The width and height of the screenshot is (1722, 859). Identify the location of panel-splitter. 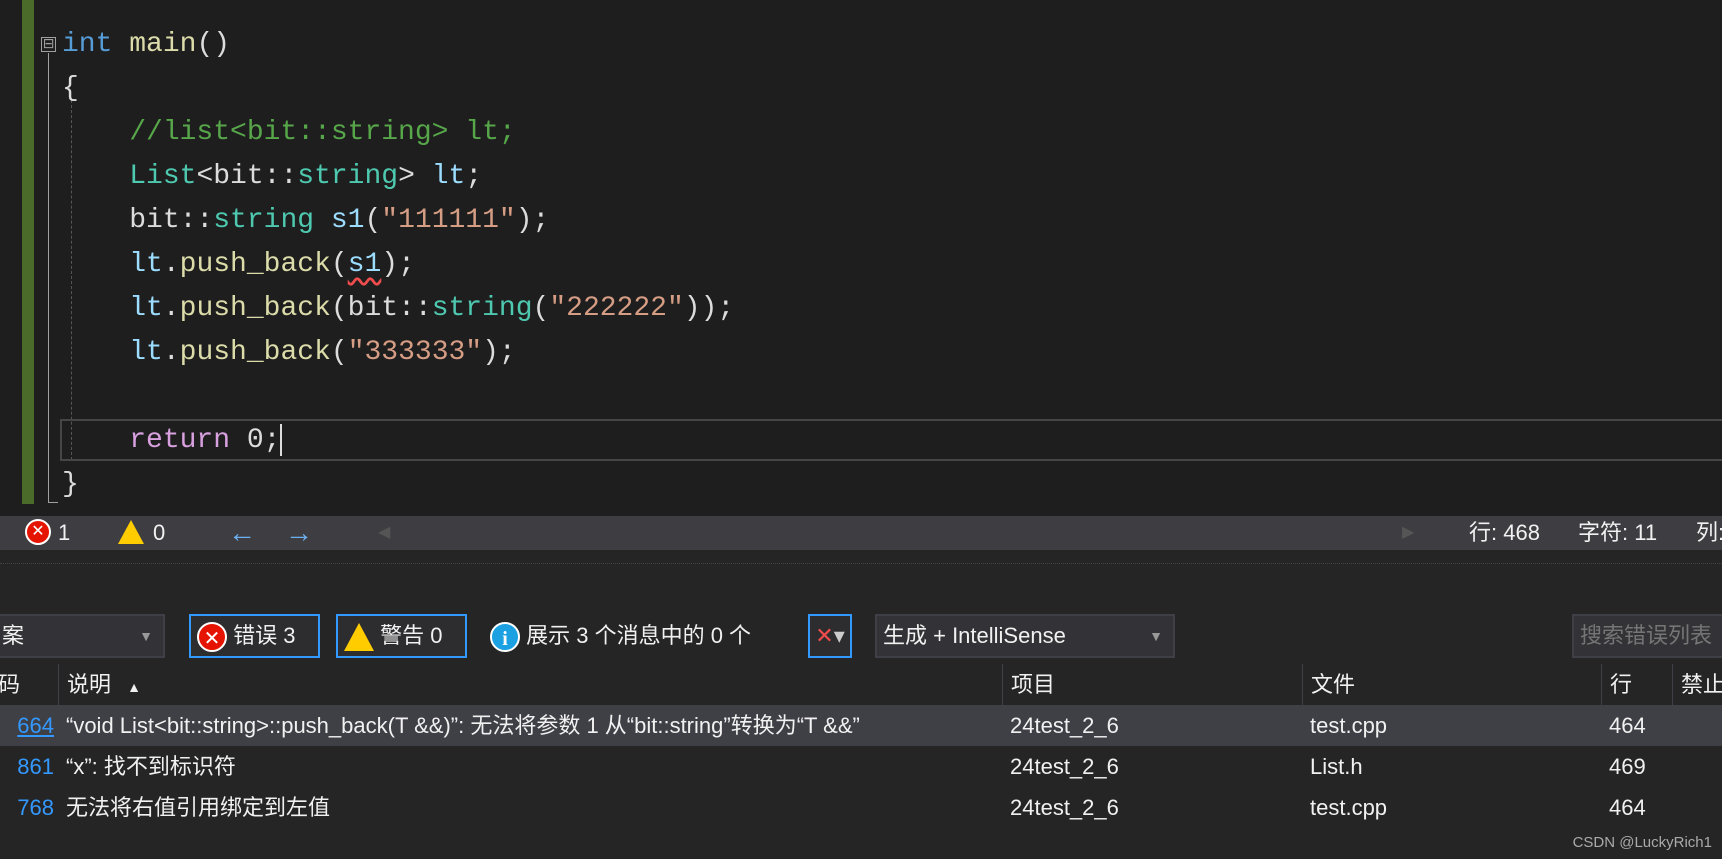
(861, 565).